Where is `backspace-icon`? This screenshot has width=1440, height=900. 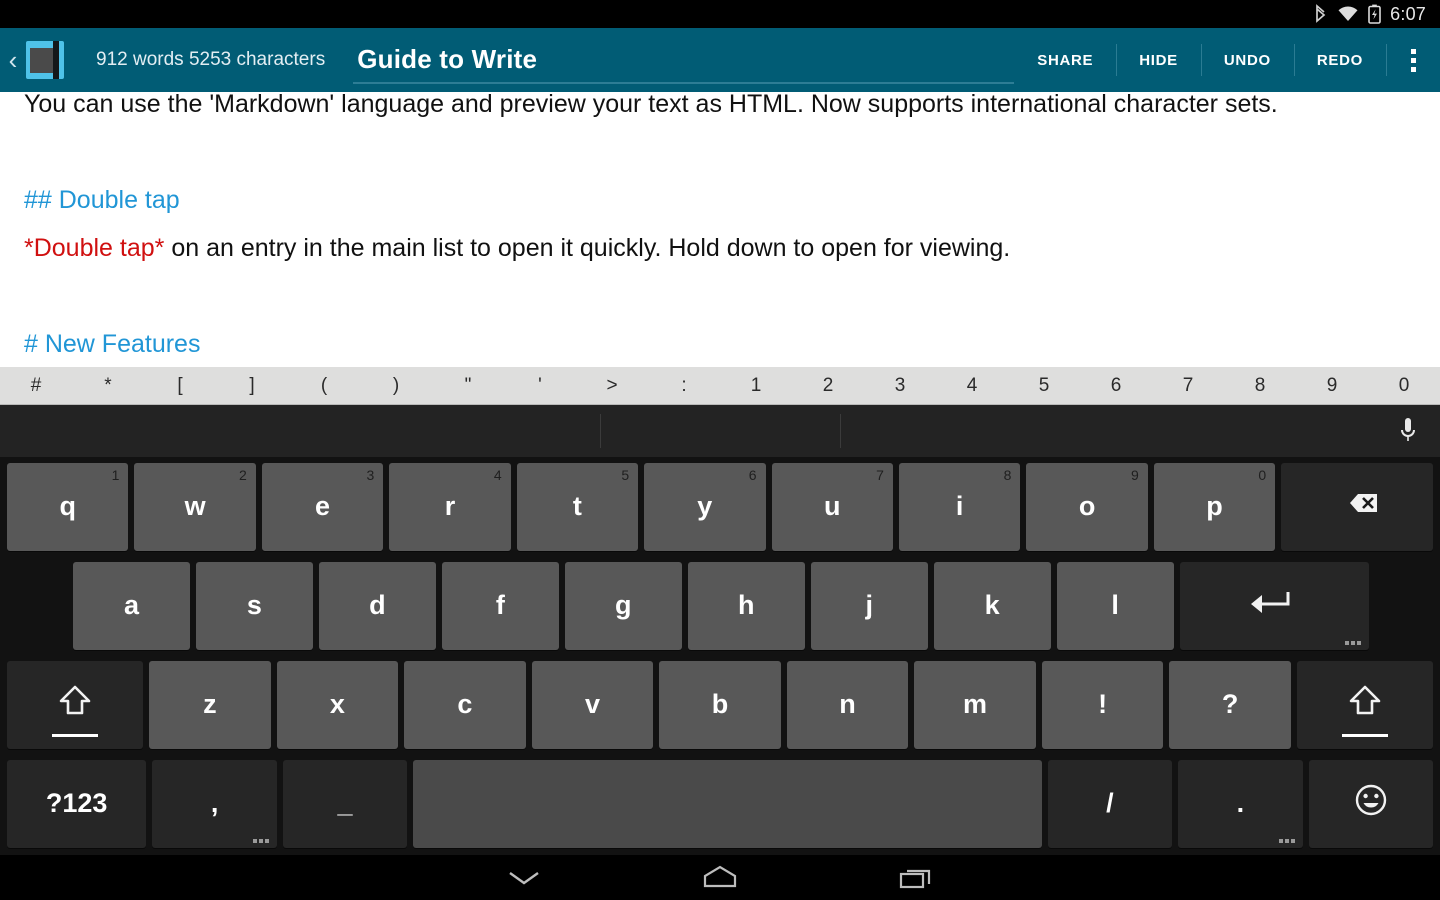 backspace-icon is located at coordinates (1357, 506).